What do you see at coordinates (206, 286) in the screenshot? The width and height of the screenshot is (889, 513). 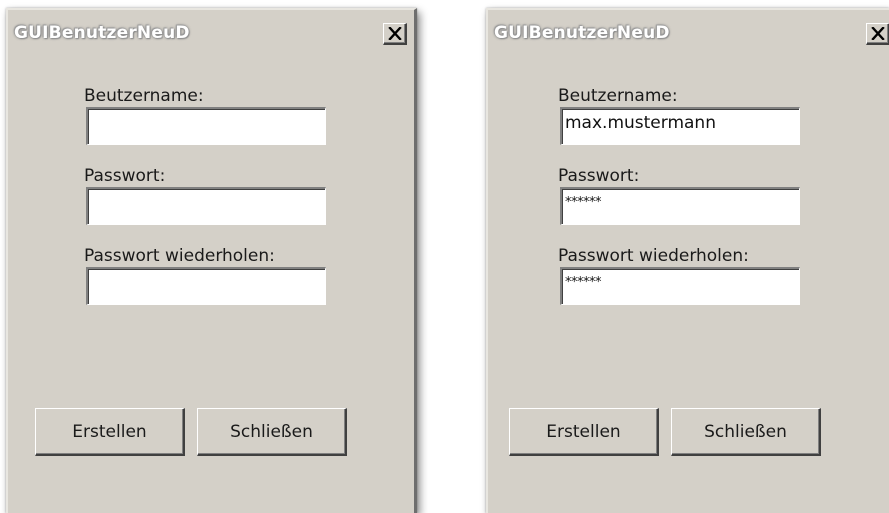 I see `password-repeat-input` at bounding box center [206, 286].